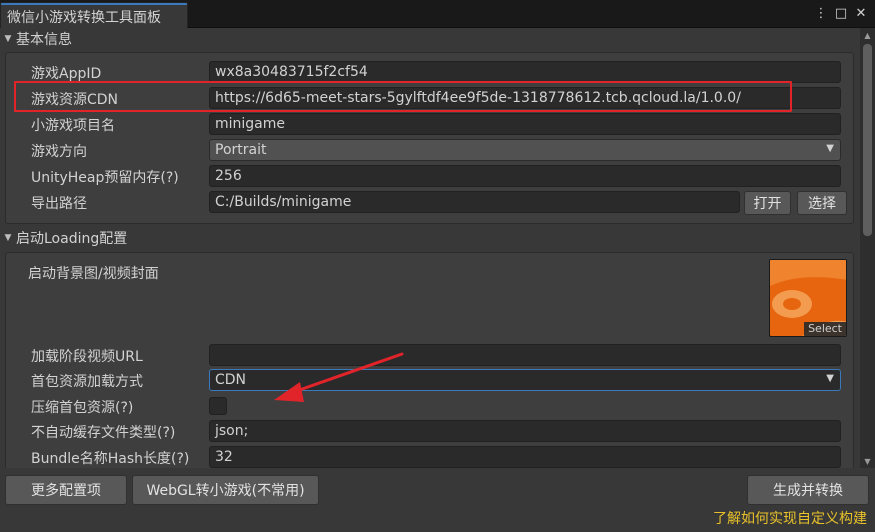  I want to click on row-no-cache: 不自动缓存文件类型(?) json;, so click(430, 431).